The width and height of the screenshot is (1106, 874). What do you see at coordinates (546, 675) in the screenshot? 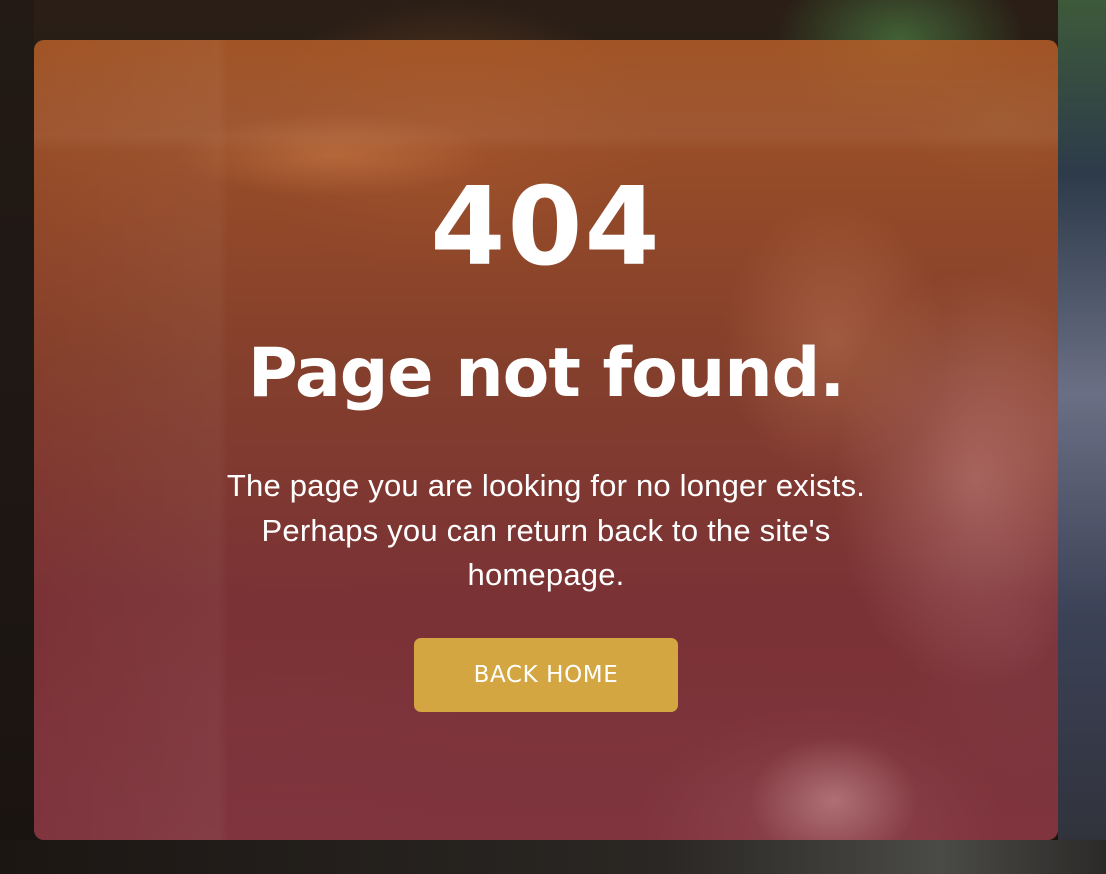
I see `back-home-button: BACK HOME` at bounding box center [546, 675].